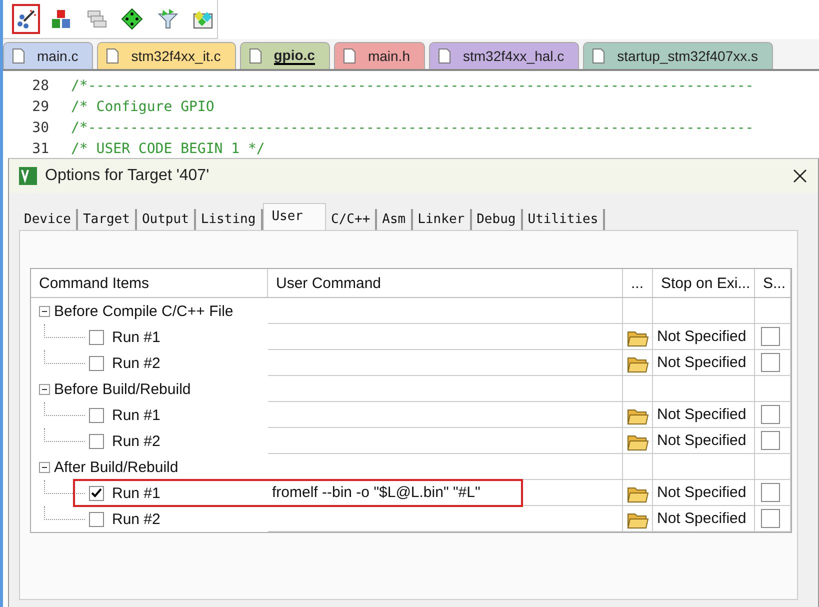 This screenshot has width=819, height=607. Describe the element at coordinates (40, 148) in the screenshot. I see `line-number: 31` at that location.